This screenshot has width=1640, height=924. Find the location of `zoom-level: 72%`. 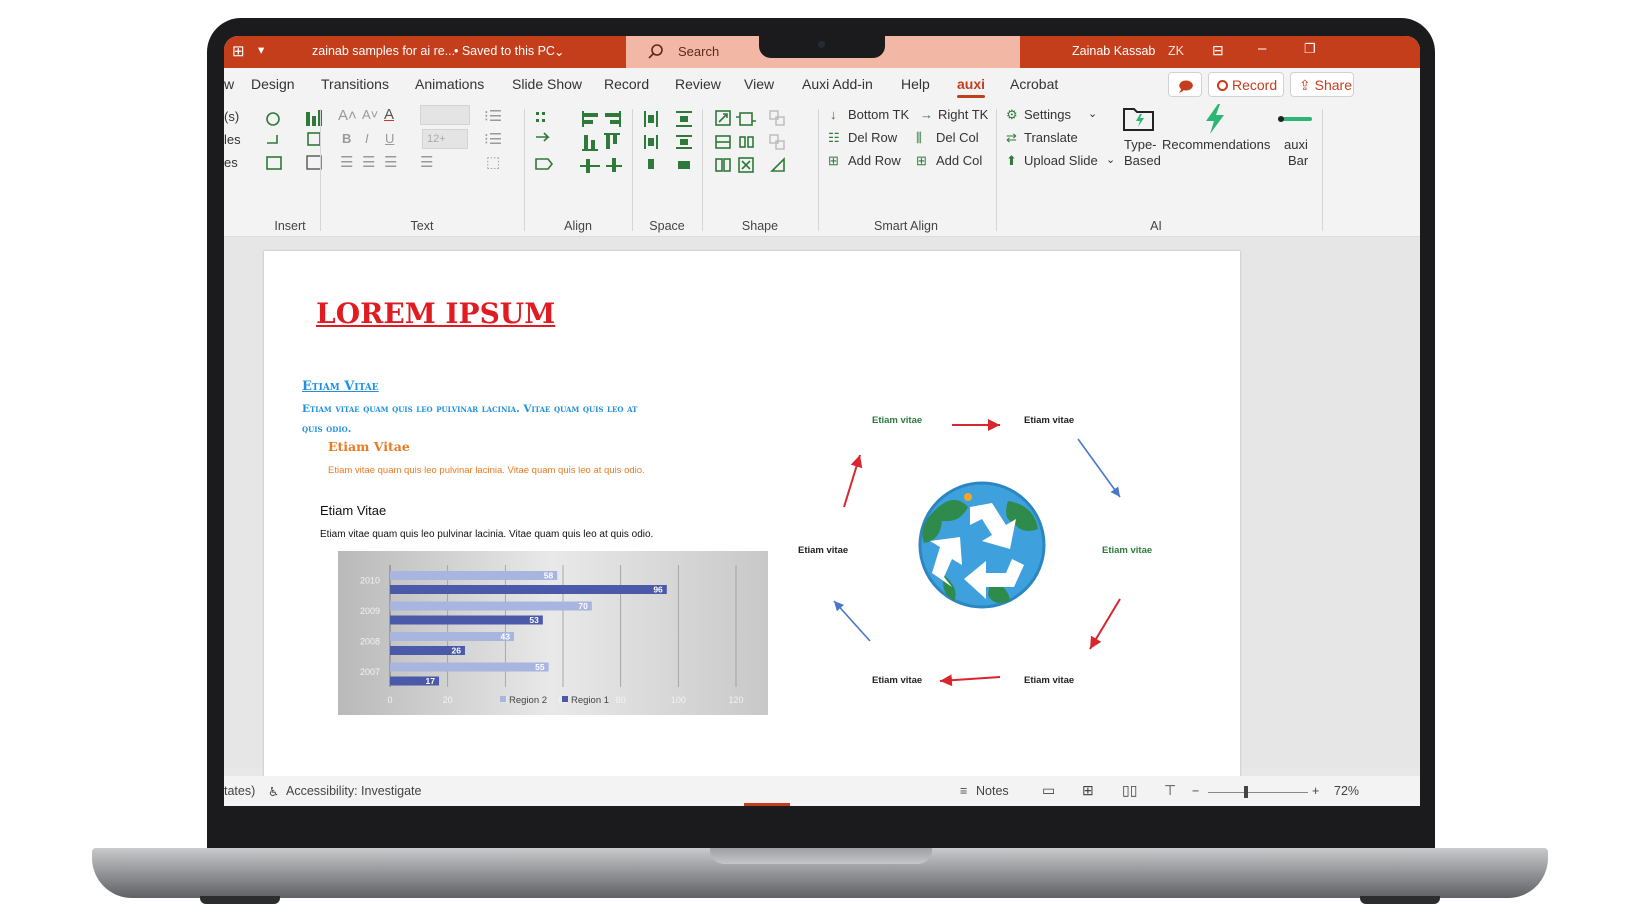

zoom-level: 72% is located at coordinates (1346, 791).